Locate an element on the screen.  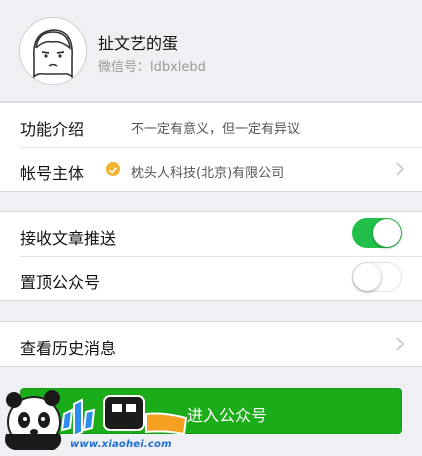
intro-value: 不一定有意义，但一定有异议 is located at coordinates (216, 129).